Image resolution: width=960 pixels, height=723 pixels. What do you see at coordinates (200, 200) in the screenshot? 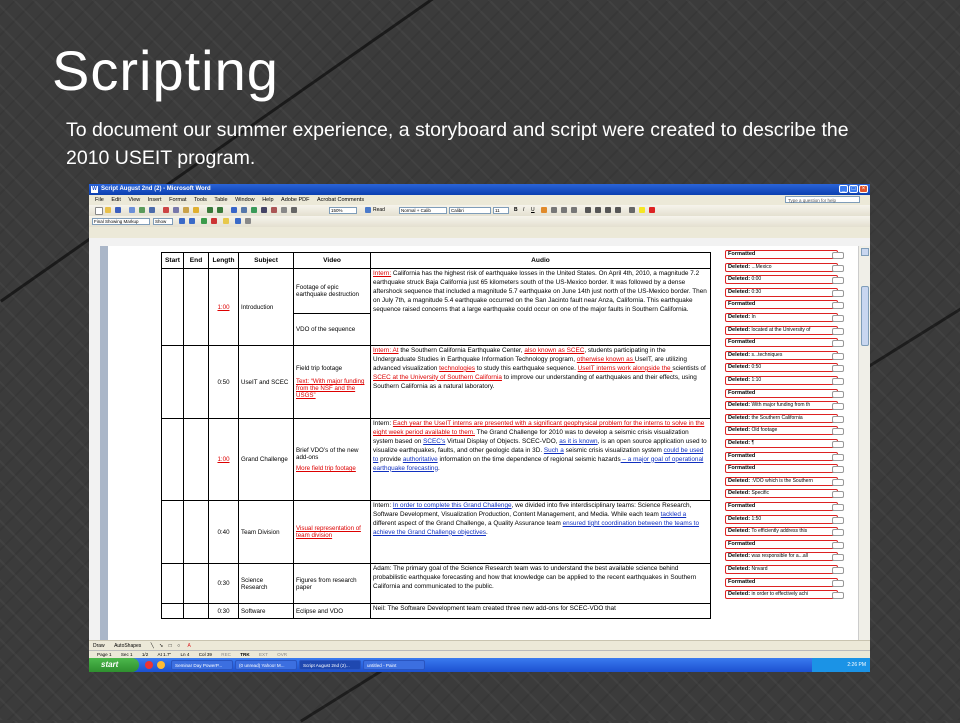
I see `menu-tools: Tools` at bounding box center [200, 200].